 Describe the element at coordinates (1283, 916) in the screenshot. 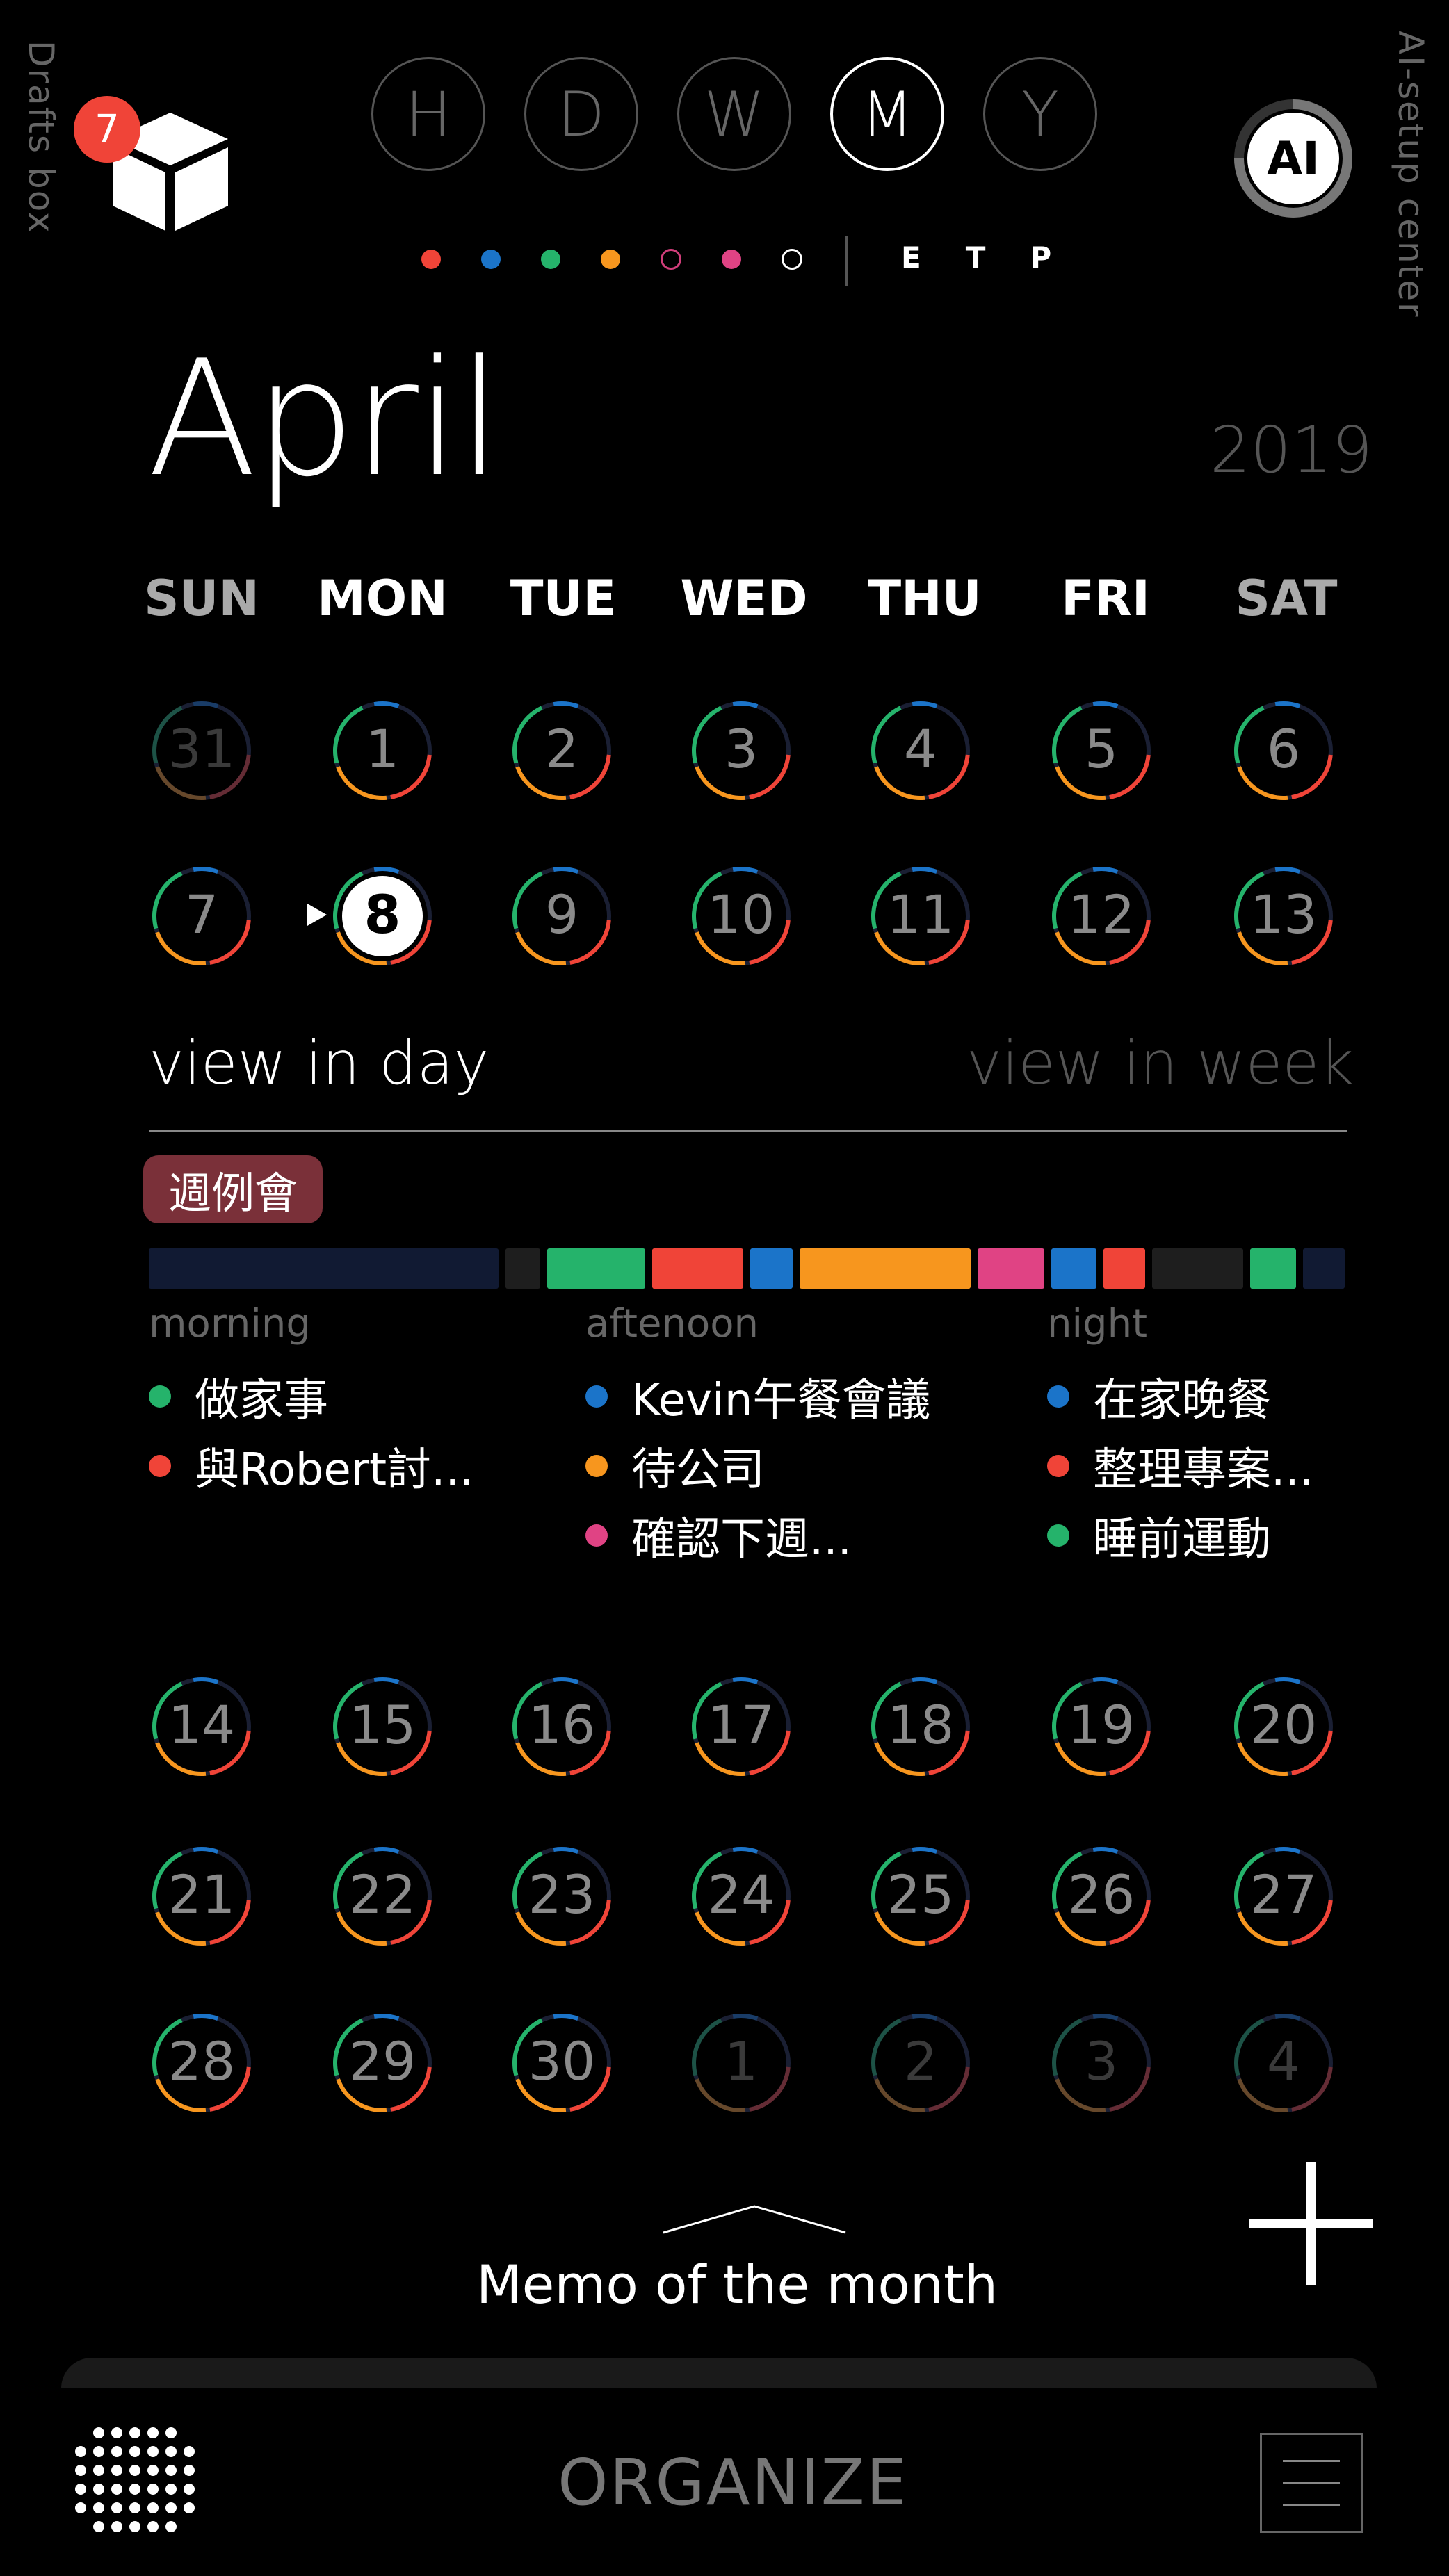

I see `day-cell: 13` at that location.